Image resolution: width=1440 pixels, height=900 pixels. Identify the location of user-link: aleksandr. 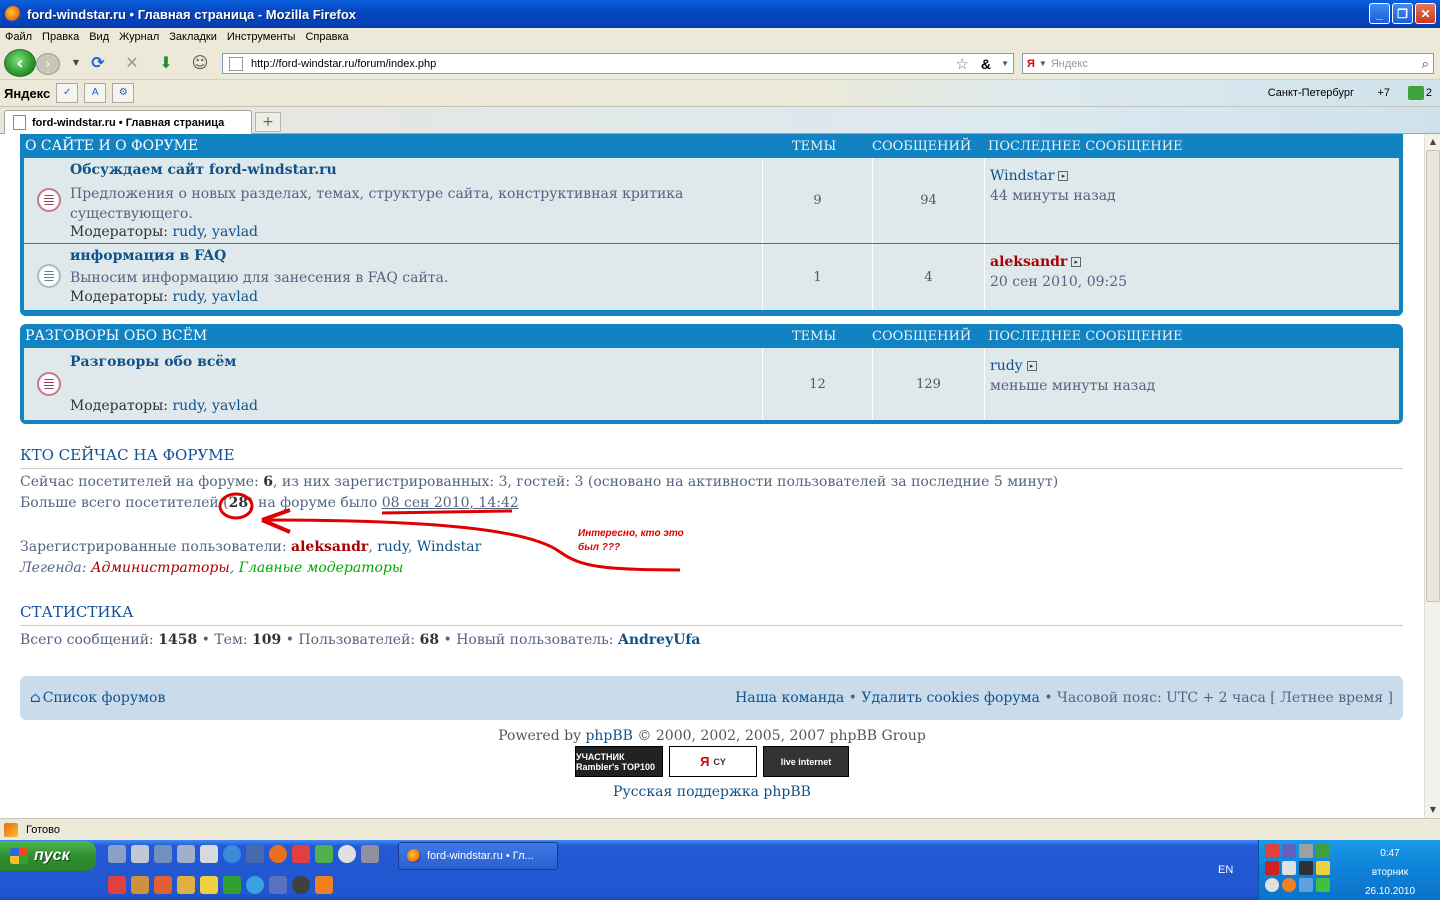
(329, 547).